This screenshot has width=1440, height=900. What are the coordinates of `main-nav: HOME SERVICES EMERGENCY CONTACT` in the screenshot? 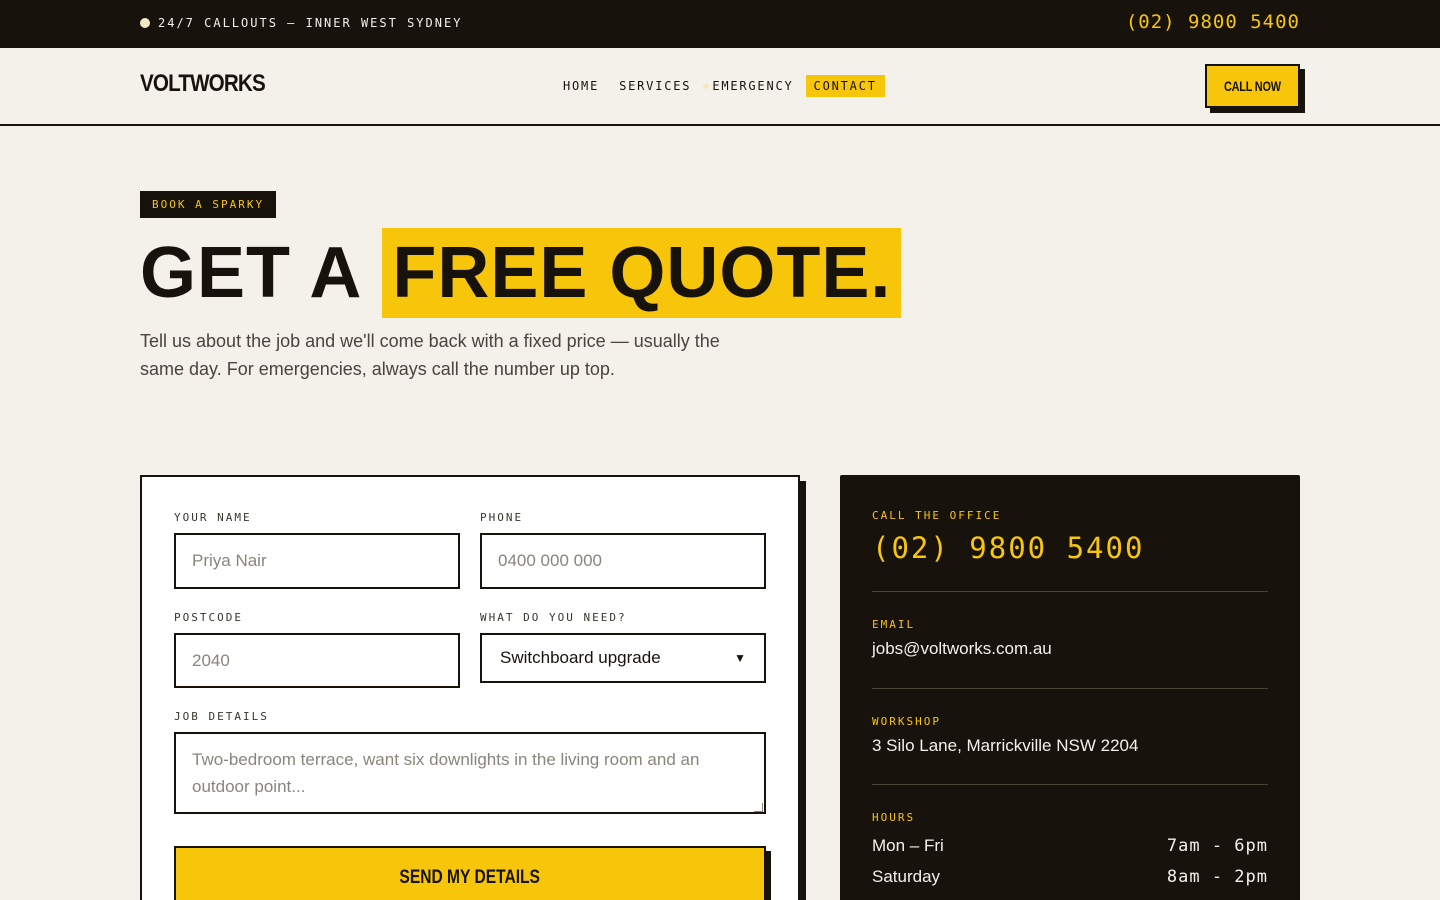 It's located at (722, 86).